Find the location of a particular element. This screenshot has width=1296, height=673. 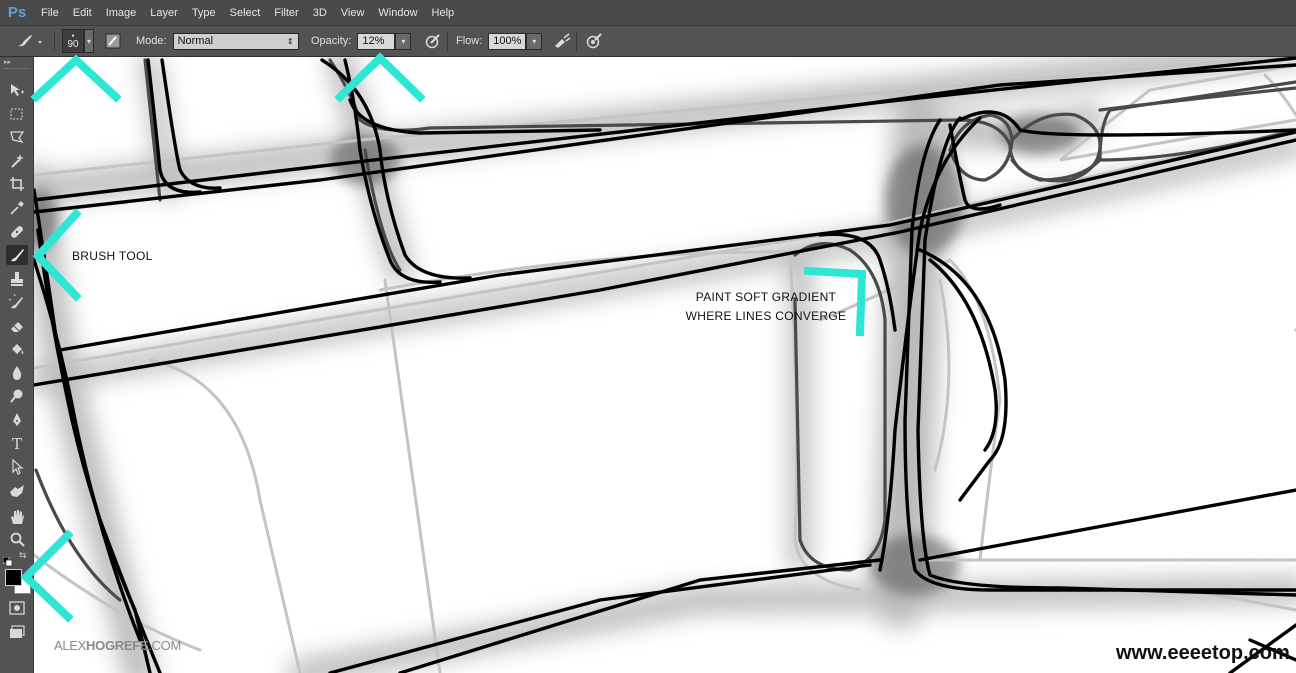

mode-select: Normal ⇕ is located at coordinates (235, 41).